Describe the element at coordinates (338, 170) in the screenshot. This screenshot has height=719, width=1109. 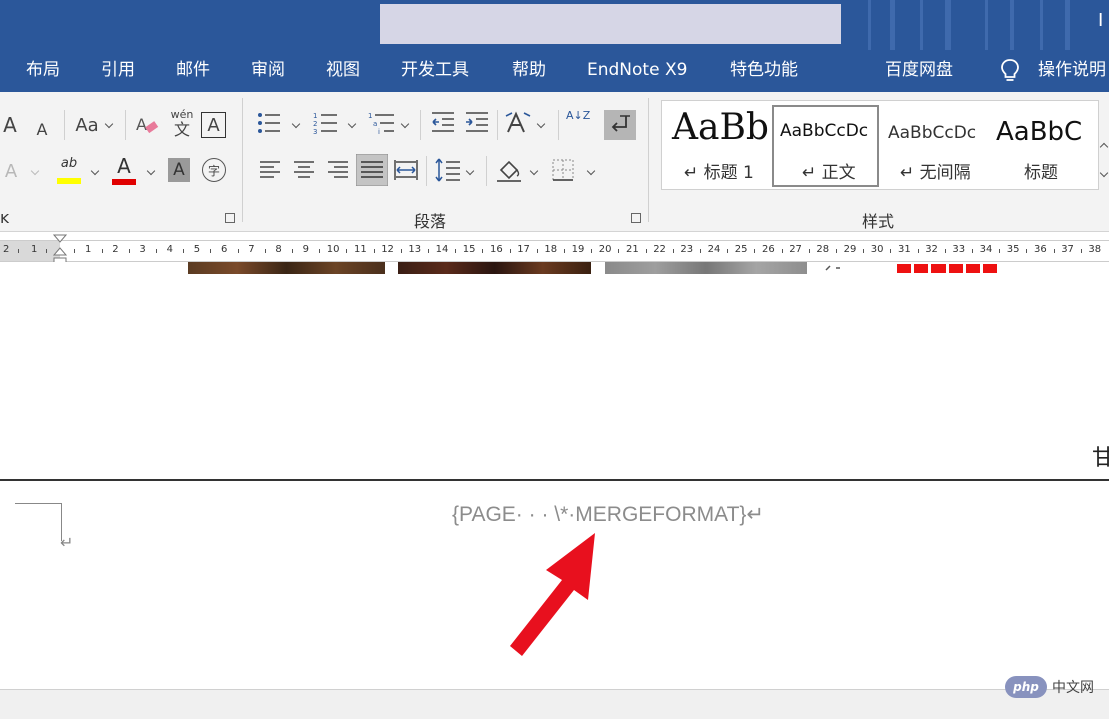
I see `align-right-icon` at that location.